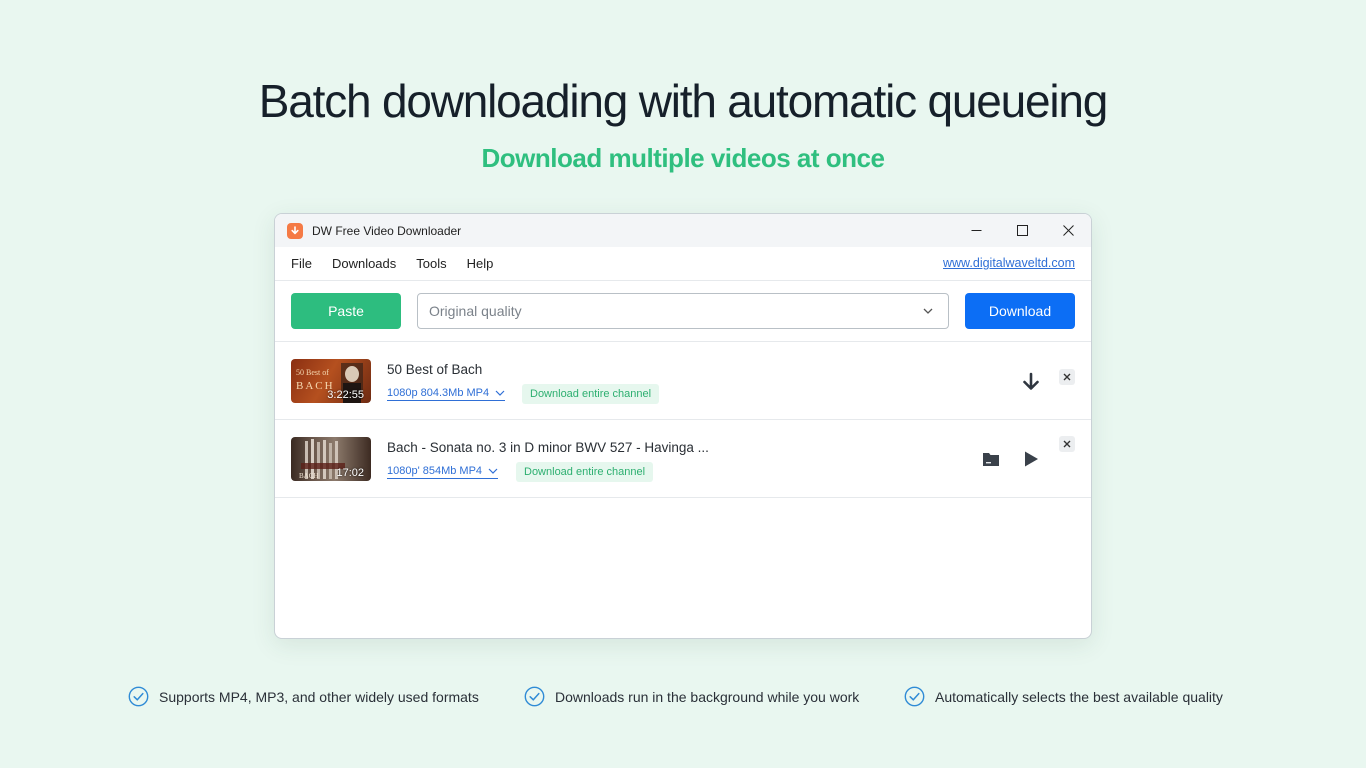 The height and width of the screenshot is (768, 1366). I want to click on app-logo-icon, so click(295, 230).